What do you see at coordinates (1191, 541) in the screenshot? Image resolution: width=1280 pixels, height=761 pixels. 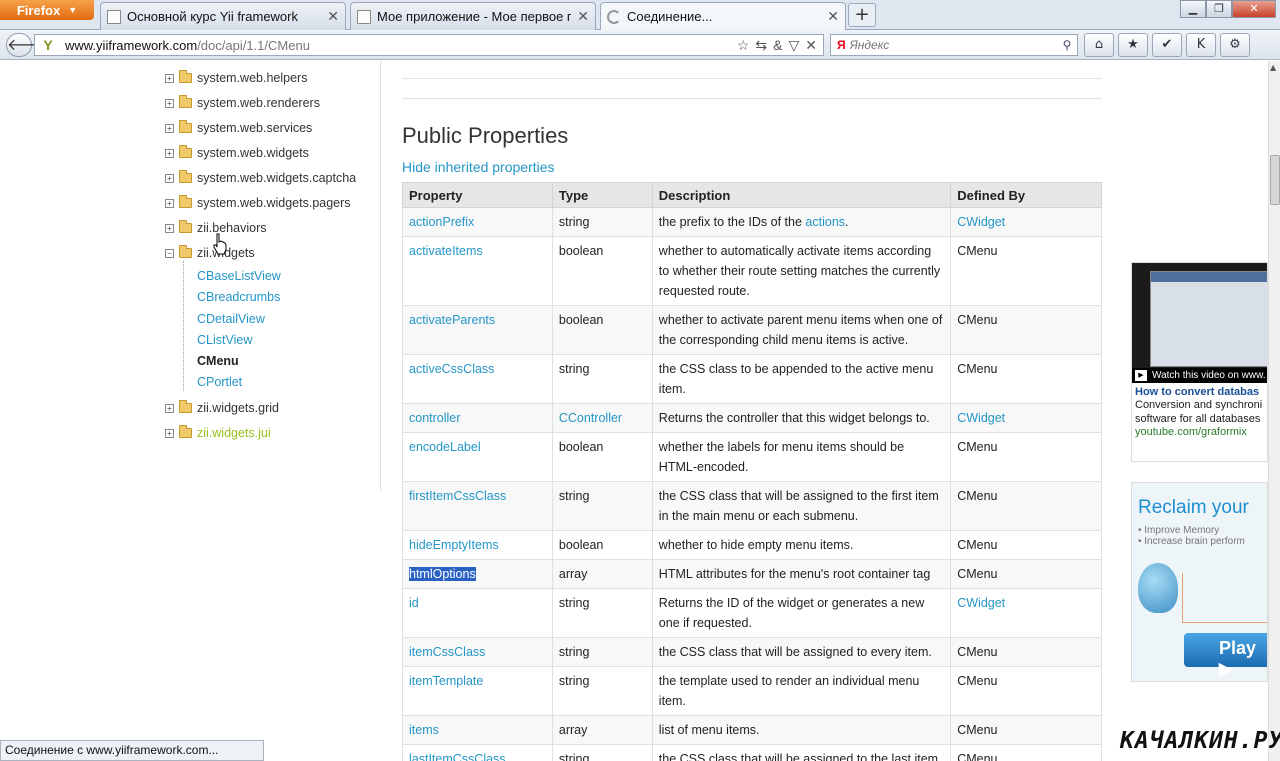 I see `brain-ad-bullet: • Increase brain perform` at bounding box center [1191, 541].